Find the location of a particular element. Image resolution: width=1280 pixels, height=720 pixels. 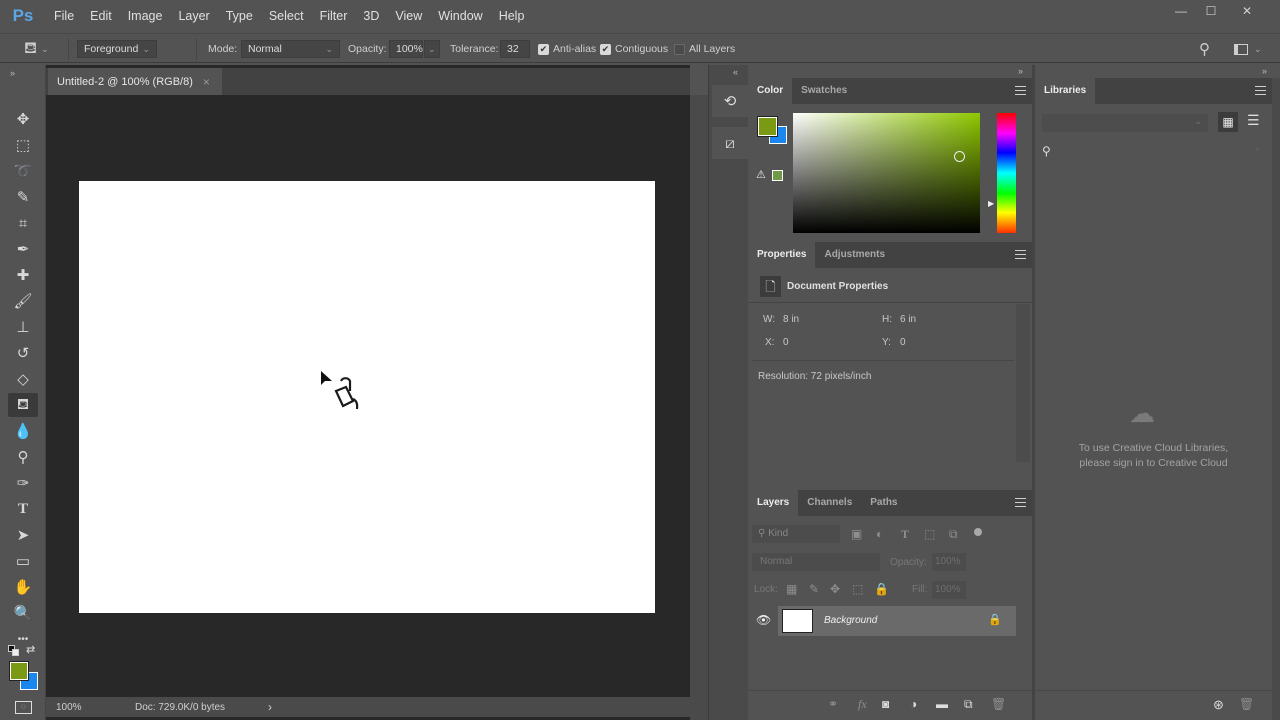

lock-transparent-pixels-icon: ▦ is located at coordinates (791, 589).